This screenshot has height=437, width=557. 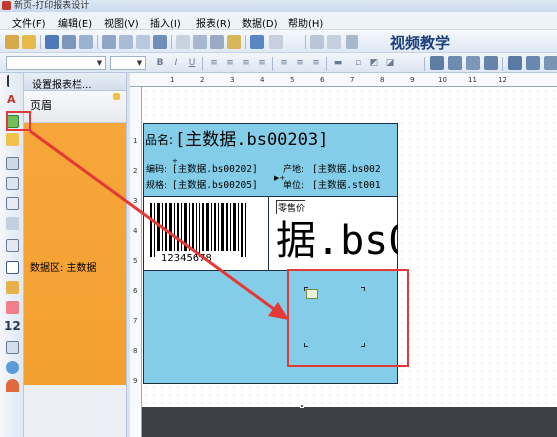 What do you see at coordinates (343, 80) in the screenshot?
I see `horizontal-ruler: 1 2 3 4 5 6 7 8 9 10 11 12` at bounding box center [343, 80].